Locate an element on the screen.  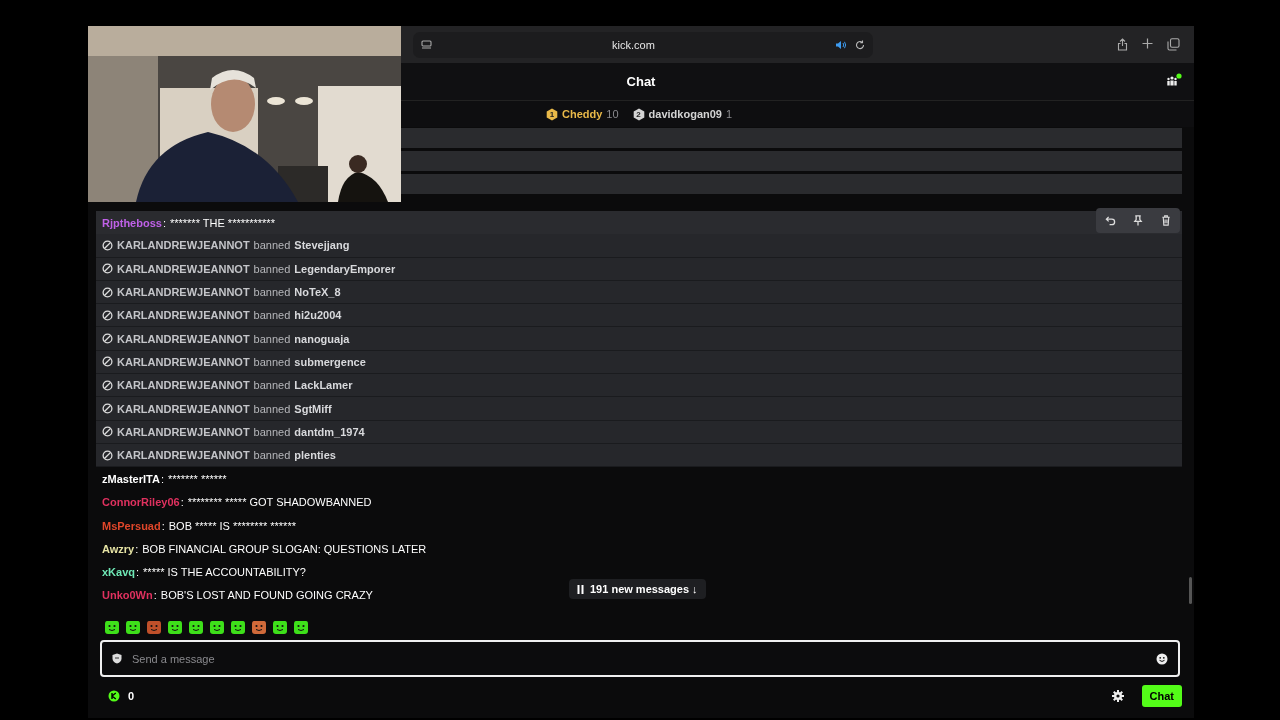
leaderboard-username: Cheddy is located at coordinates (582, 114).